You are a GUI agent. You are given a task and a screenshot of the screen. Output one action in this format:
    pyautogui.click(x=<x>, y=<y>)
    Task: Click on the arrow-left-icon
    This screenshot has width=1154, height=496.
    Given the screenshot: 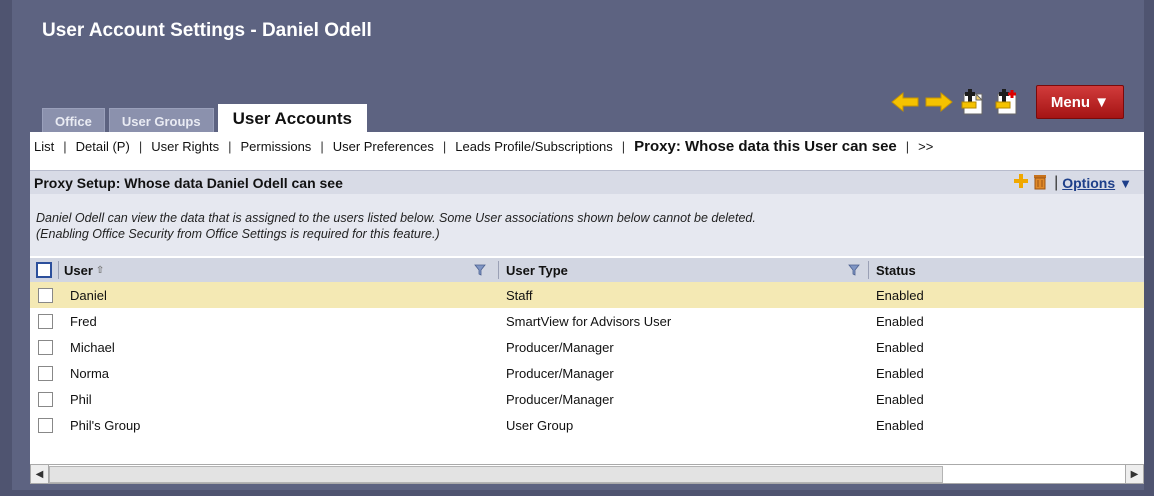 What is the action you would take?
    pyautogui.click(x=905, y=102)
    